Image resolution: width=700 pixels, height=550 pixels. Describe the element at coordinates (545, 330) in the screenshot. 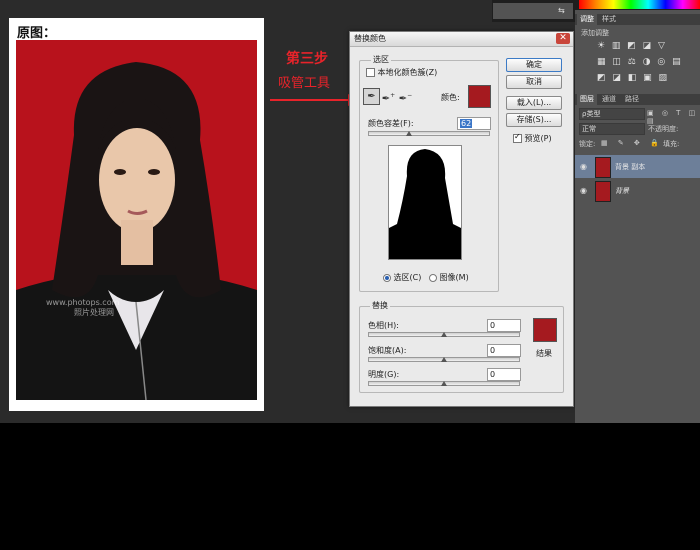

I see `result-color-swatch` at that location.